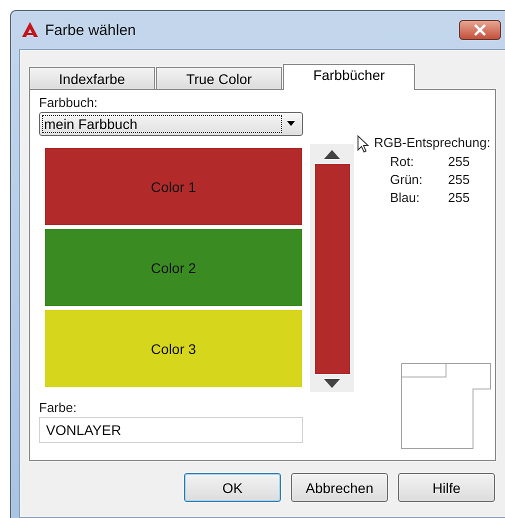  Describe the element at coordinates (407, 179) in the screenshot. I see `rgb-channel-label: Grün:` at that location.